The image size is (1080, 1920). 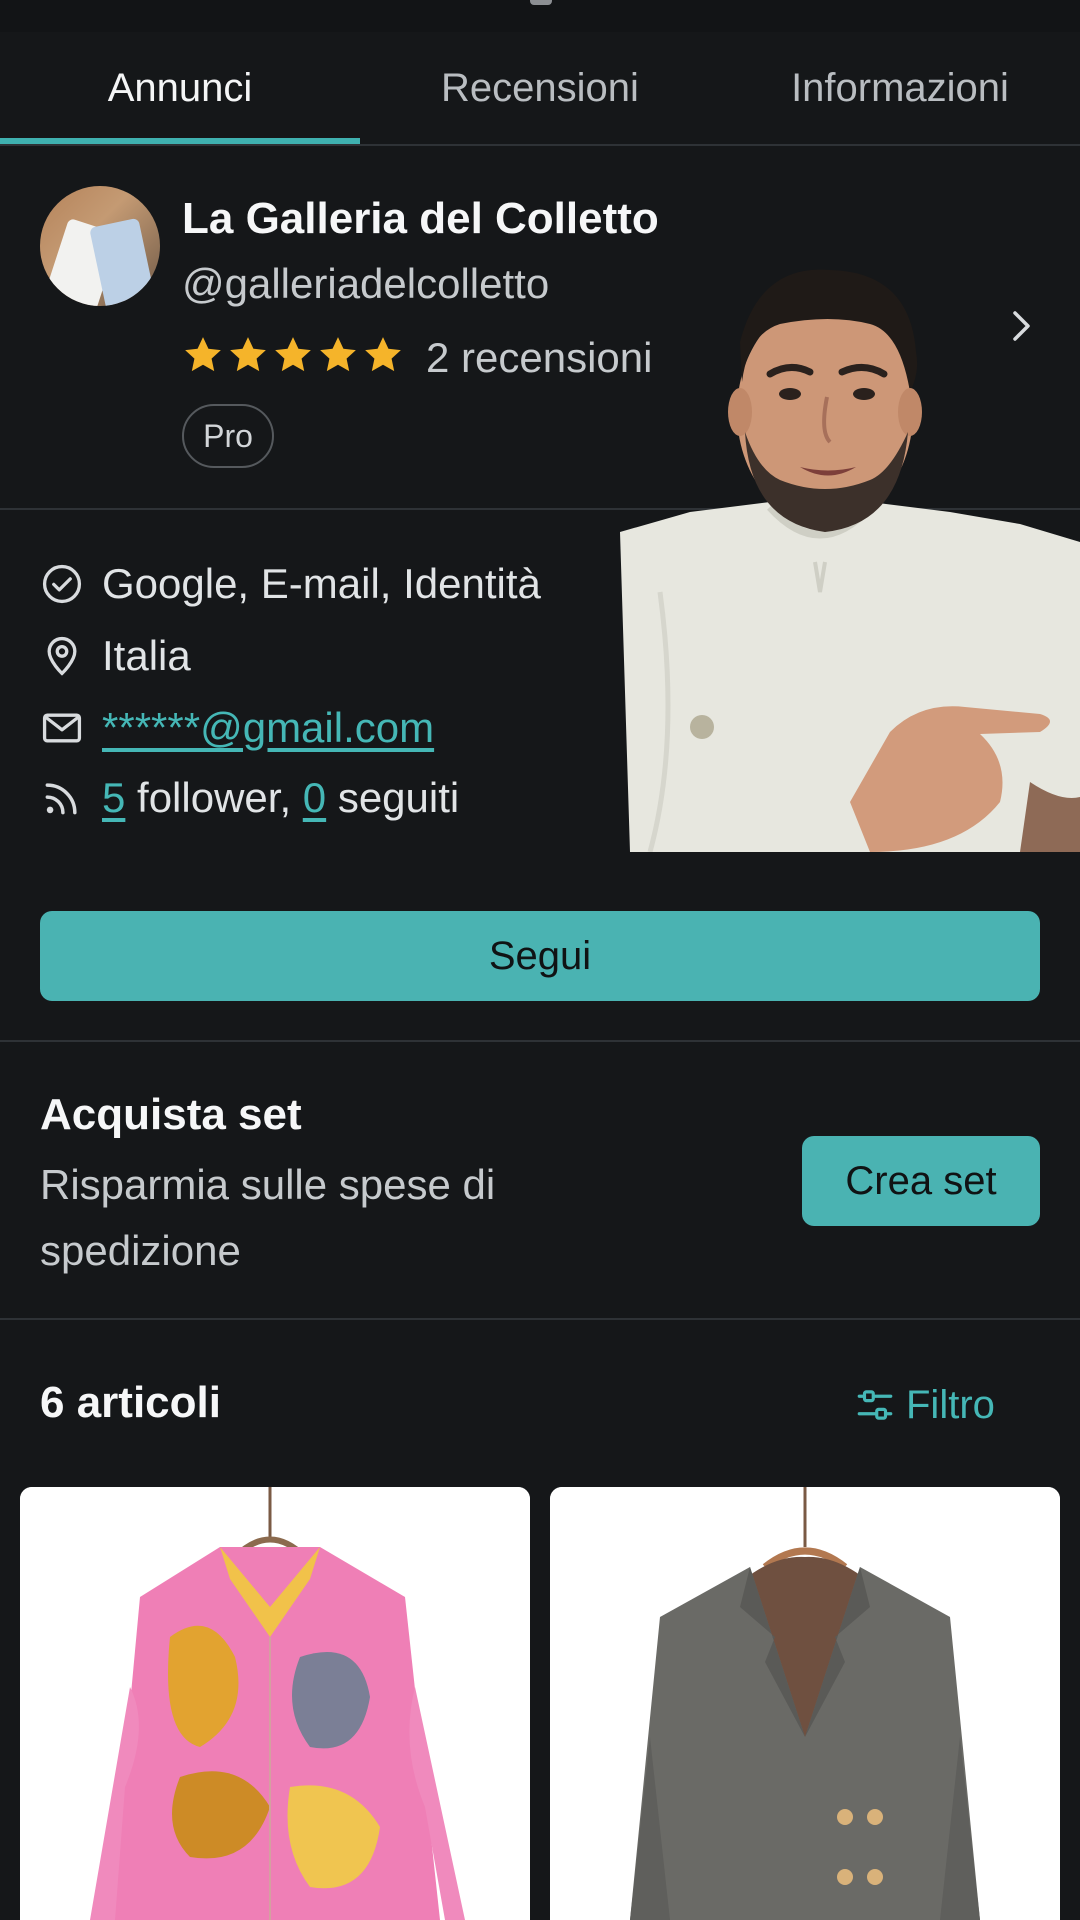 What do you see at coordinates (420, 218) in the screenshot?
I see `shop-name: La Galleria del Colletto` at bounding box center [420, 218].